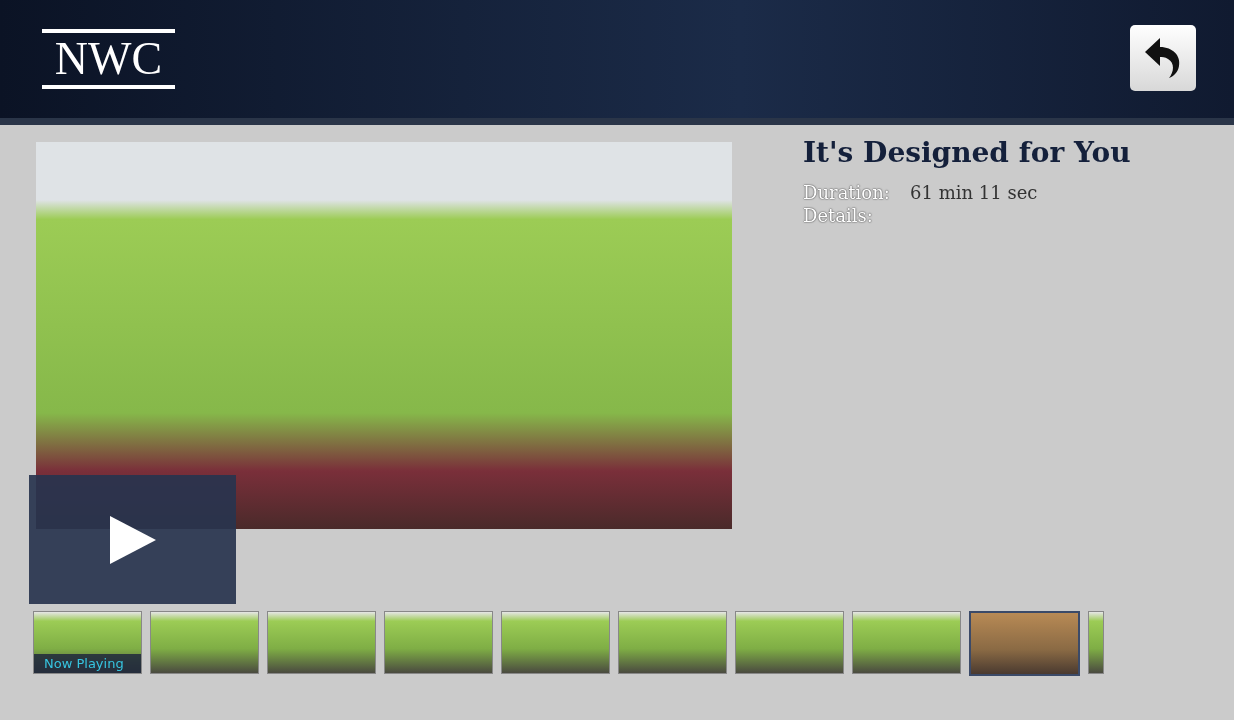  I want to click on back-button, so click(1163, 58).